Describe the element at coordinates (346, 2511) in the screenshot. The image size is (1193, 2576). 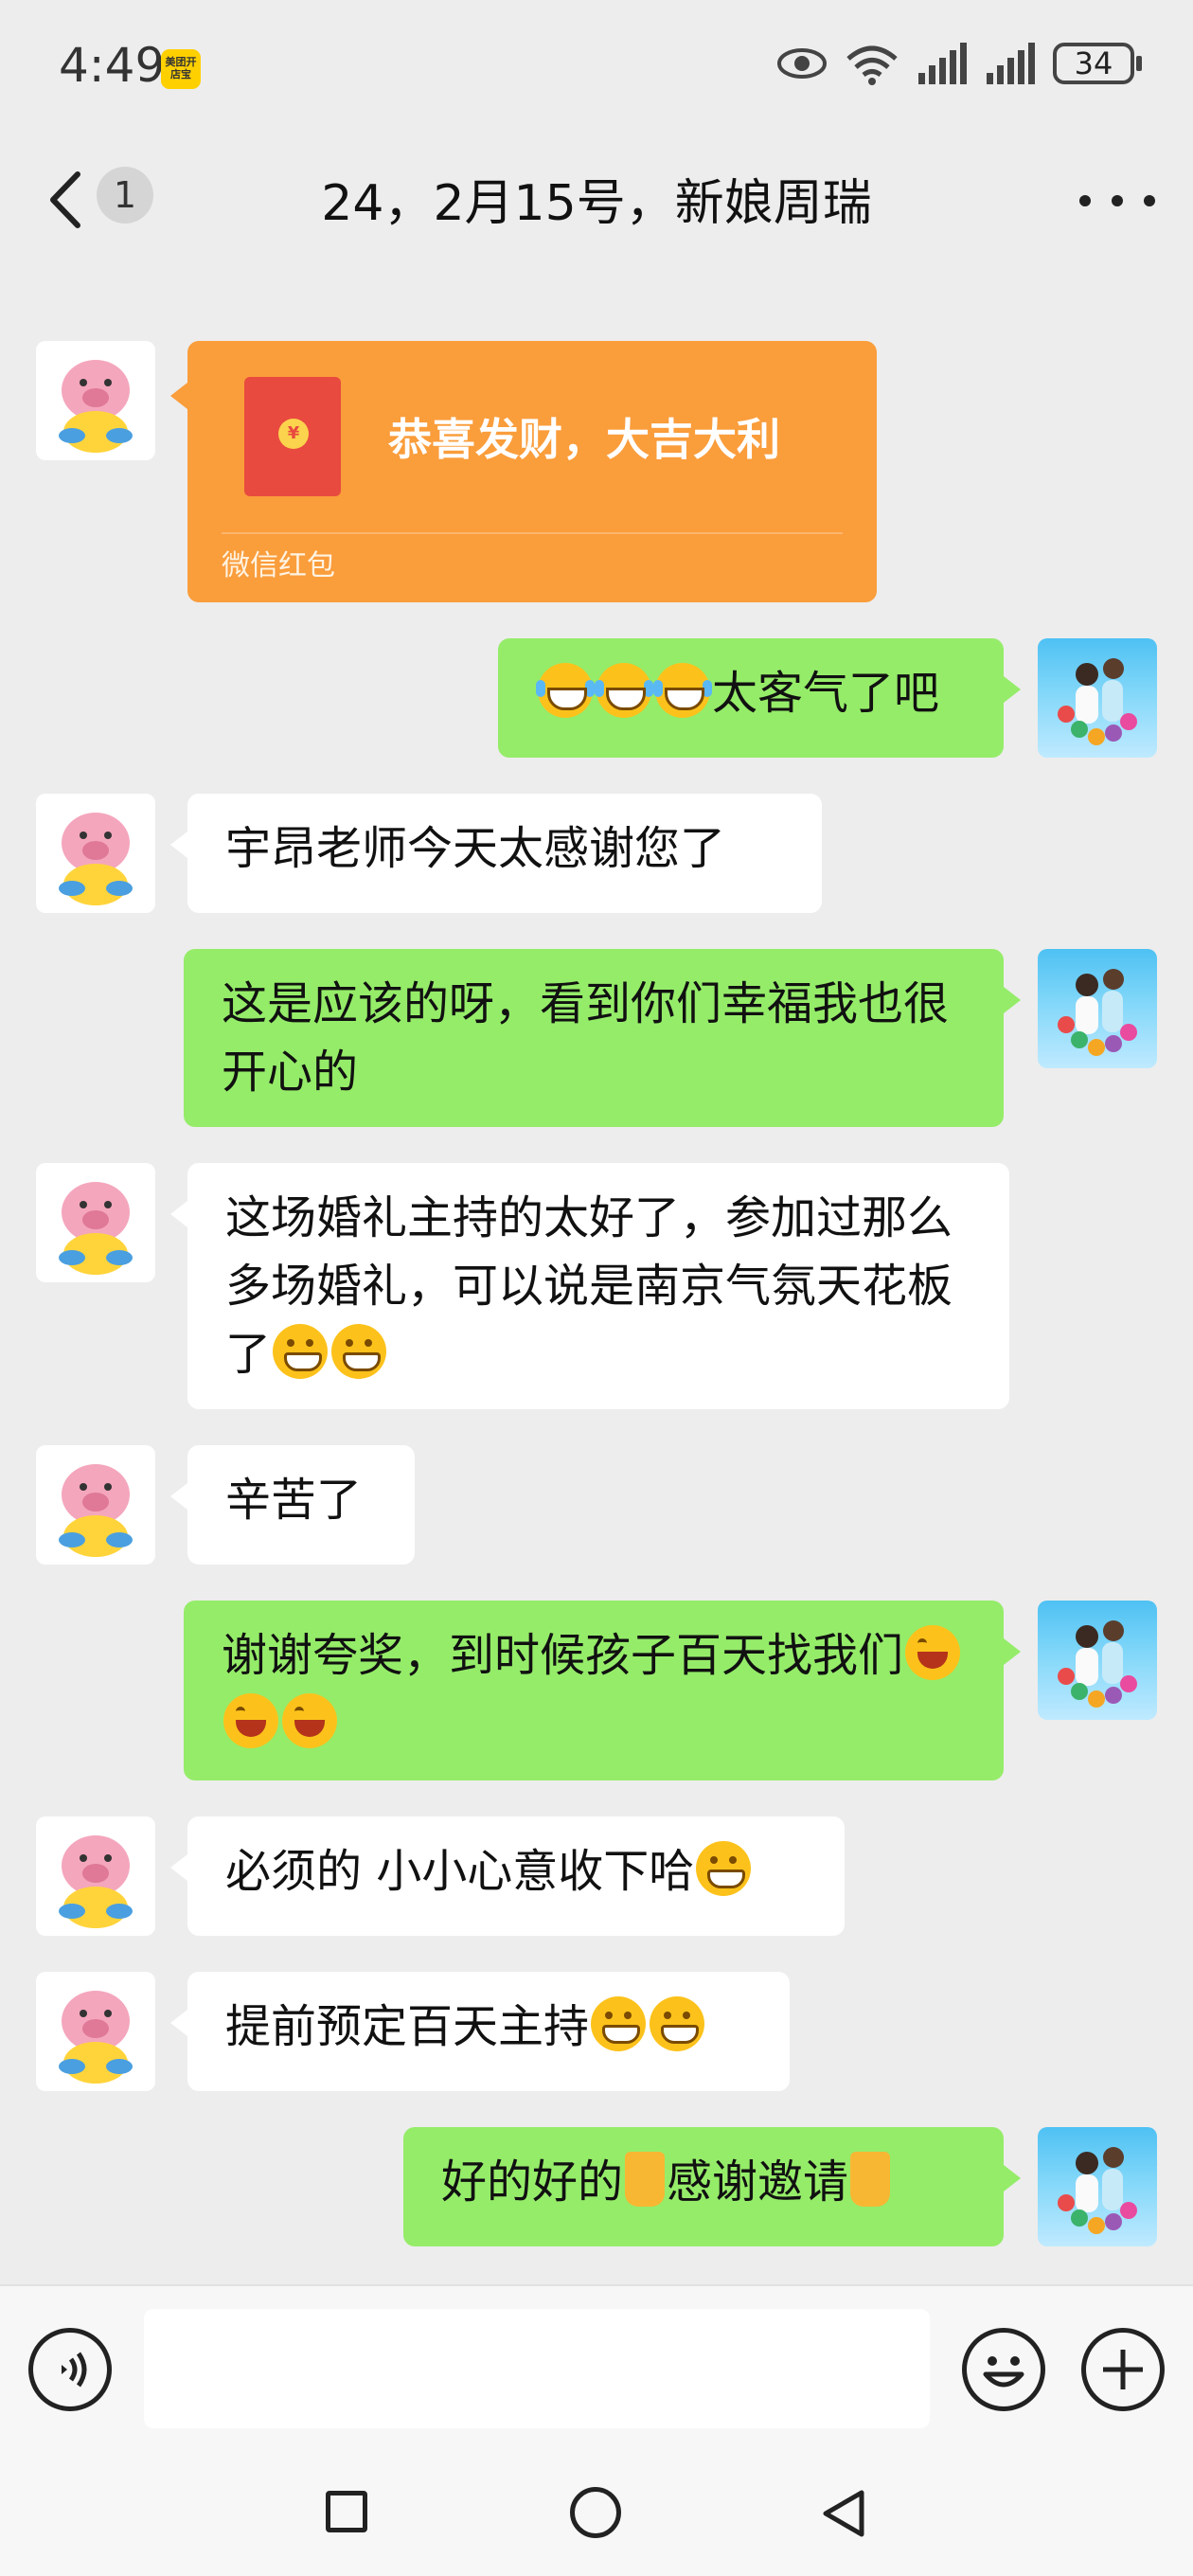
I see `recent-apps-square-icon` at that location.